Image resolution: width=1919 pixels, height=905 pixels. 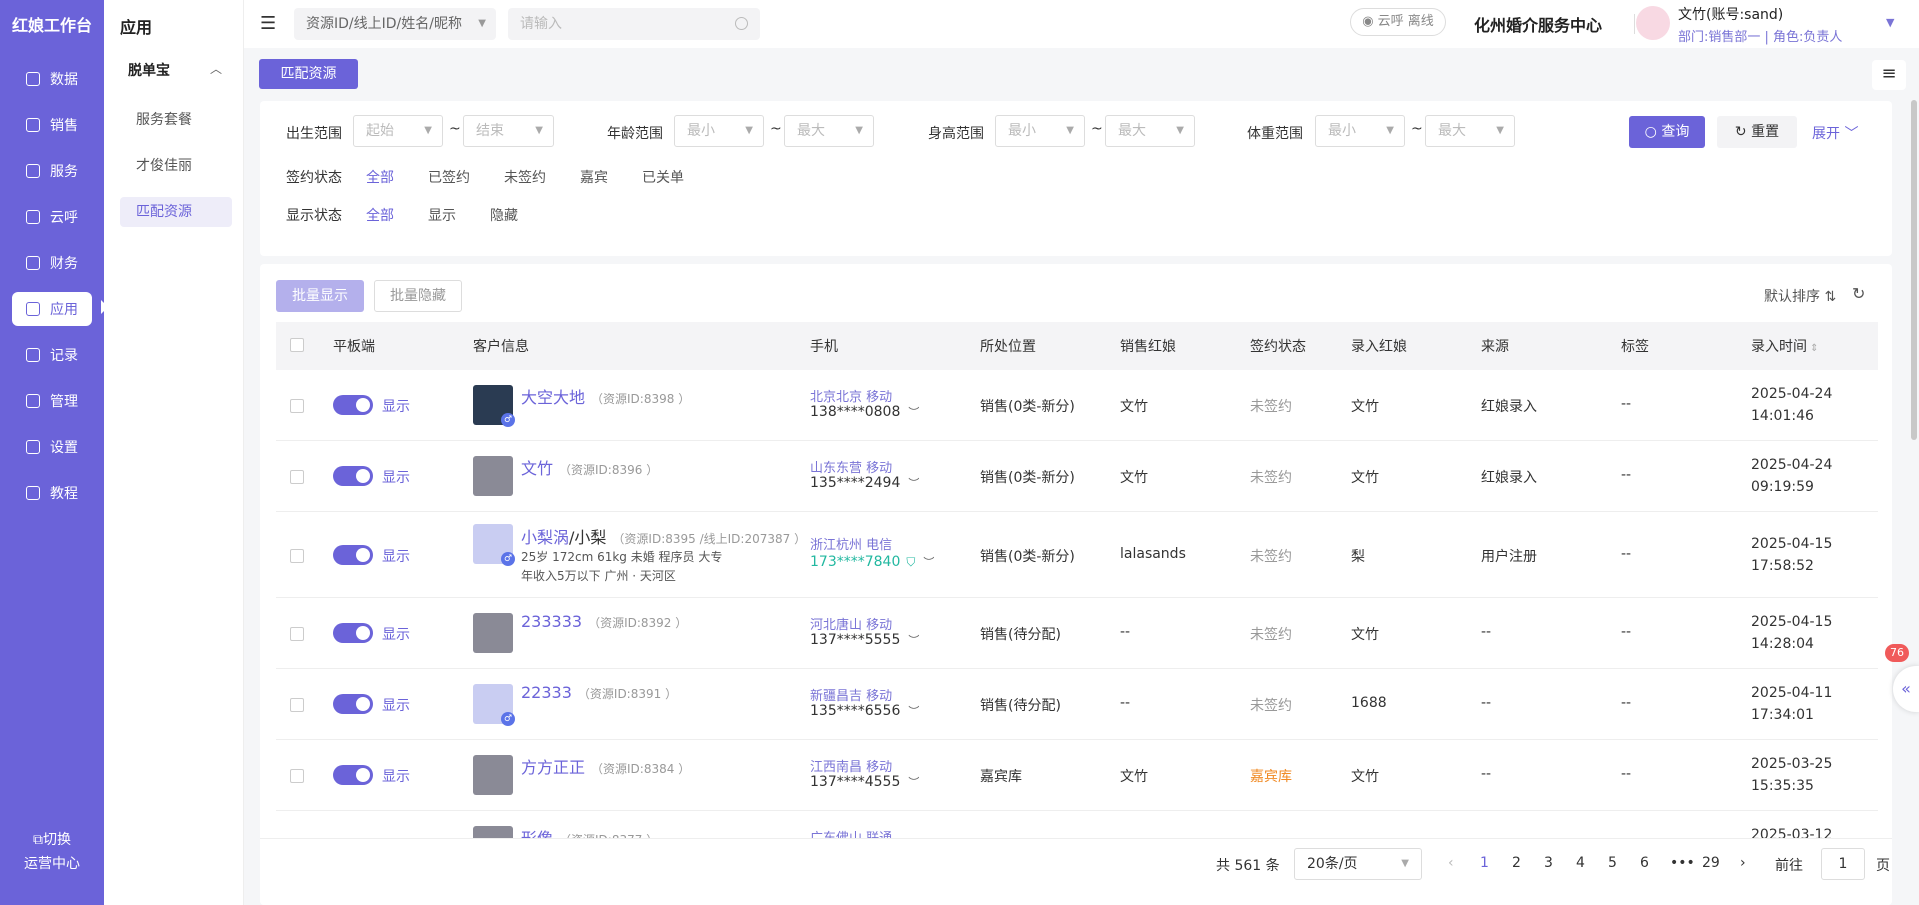 What do you see at coordinates (52, 125) in the screenshot?
I see `nav-item-sales: 销售` at bounding box center [52, 125].